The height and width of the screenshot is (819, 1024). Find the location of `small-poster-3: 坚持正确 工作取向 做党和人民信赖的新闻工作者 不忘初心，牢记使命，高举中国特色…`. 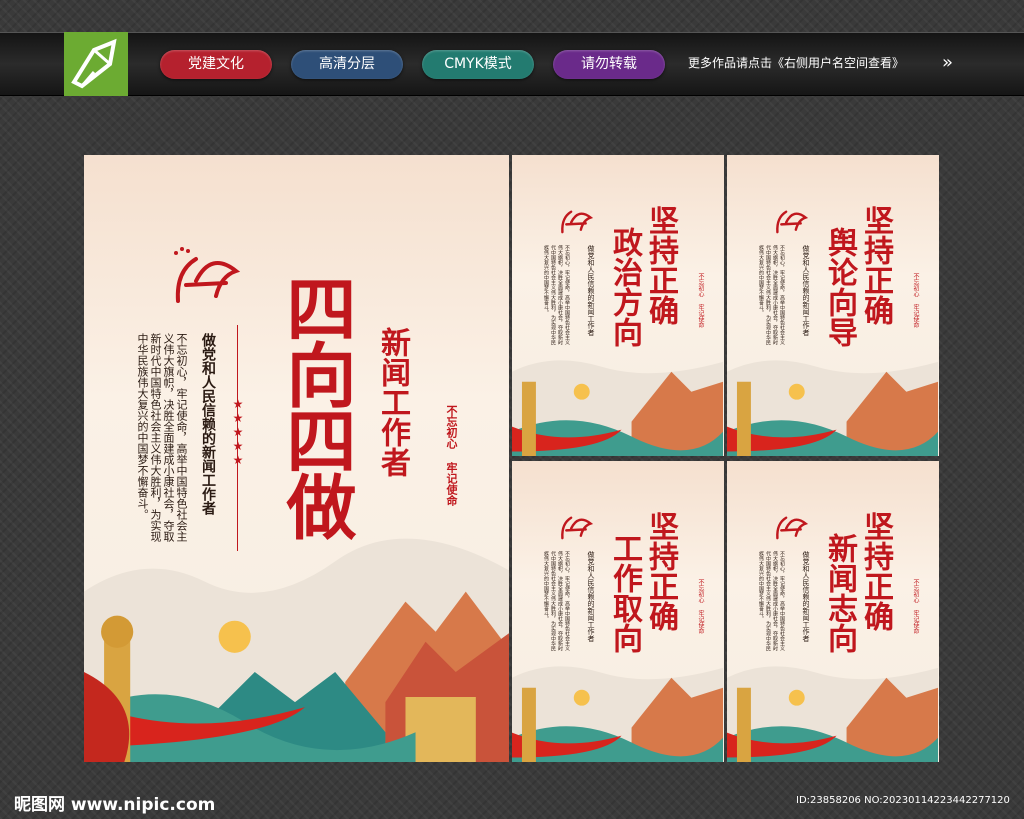

small-poster-3: 坚持正确 工作取向 做党和人民信赖的新闻工作者 不忘初心，牢记使命，高举中国特色… is located at coordinates (618, 611).